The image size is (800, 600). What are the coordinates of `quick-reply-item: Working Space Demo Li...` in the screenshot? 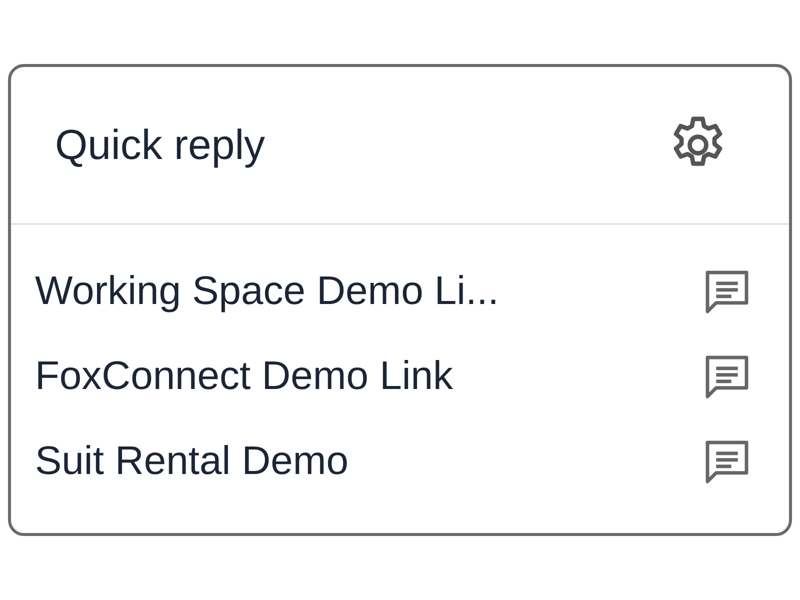 It's located at (267, 291).